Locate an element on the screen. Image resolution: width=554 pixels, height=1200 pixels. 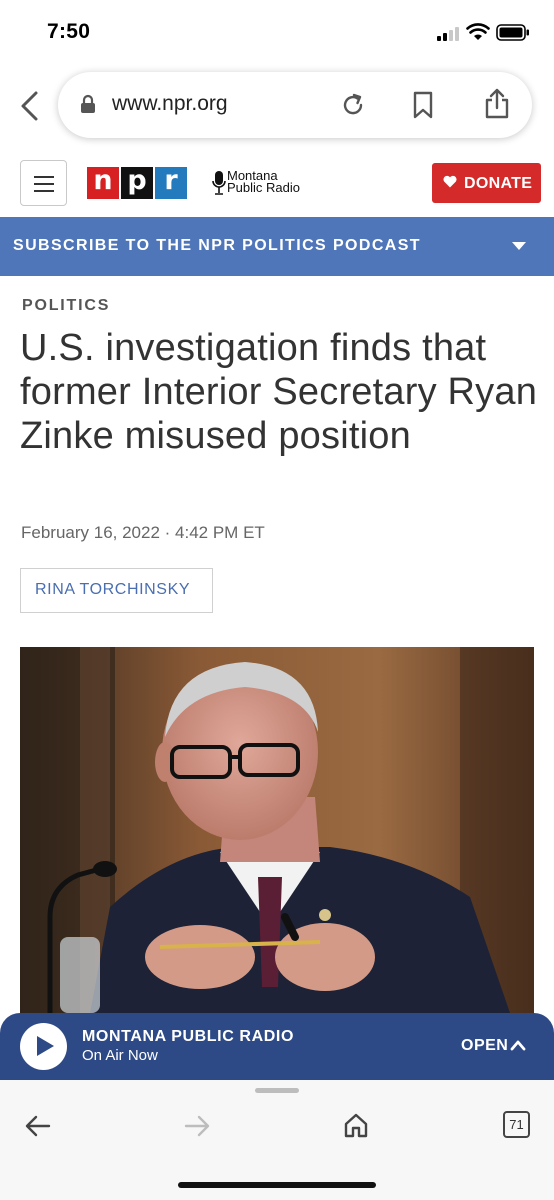
station-logo-text: Montana Public Radio is located at coordinates (263, 181).